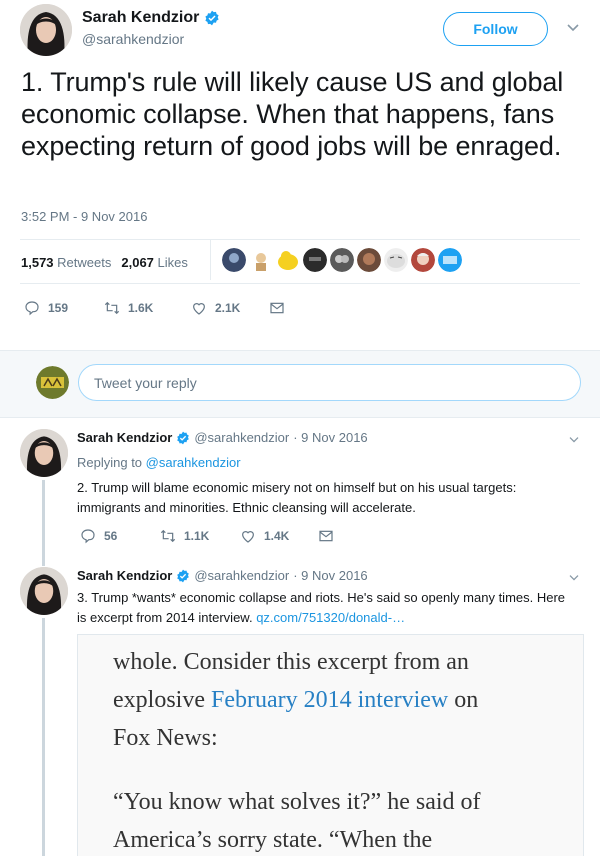 The height and width of the screenshot is (856, 600). What do you see at coordinates (210, 260) in the screenshot?
I see `stats-separator` at bounding box center [210, 260].